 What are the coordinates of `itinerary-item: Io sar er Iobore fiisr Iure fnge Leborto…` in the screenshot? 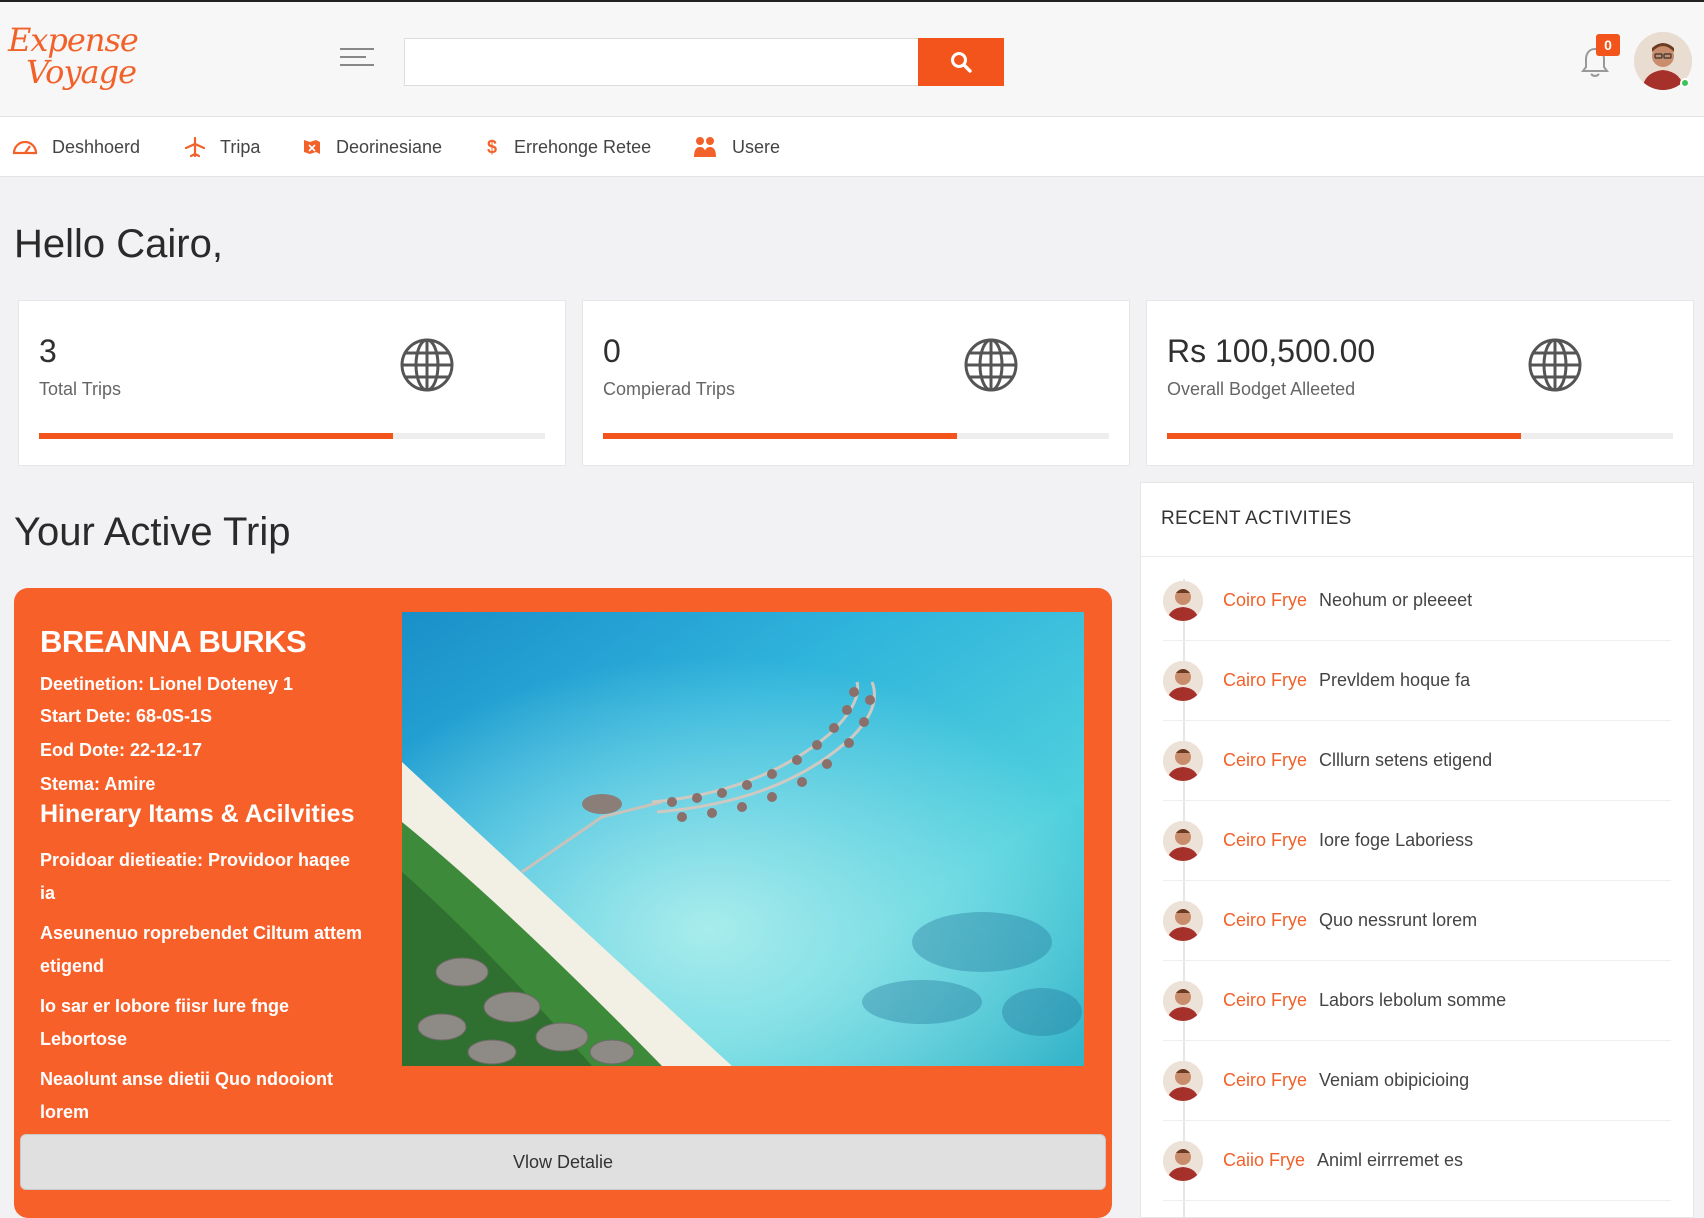 It's located at (165, 1022).